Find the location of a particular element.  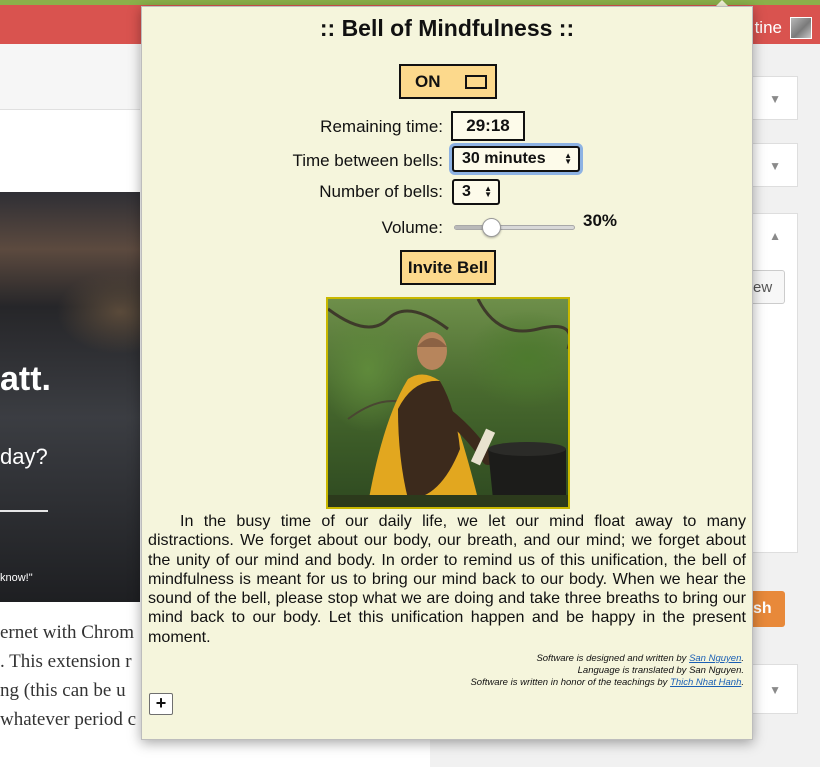

monk-illustration is located at coordinates (448, 403).